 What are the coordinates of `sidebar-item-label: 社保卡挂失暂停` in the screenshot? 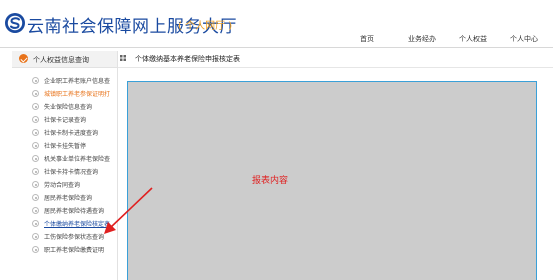 It's located at (65, 146).